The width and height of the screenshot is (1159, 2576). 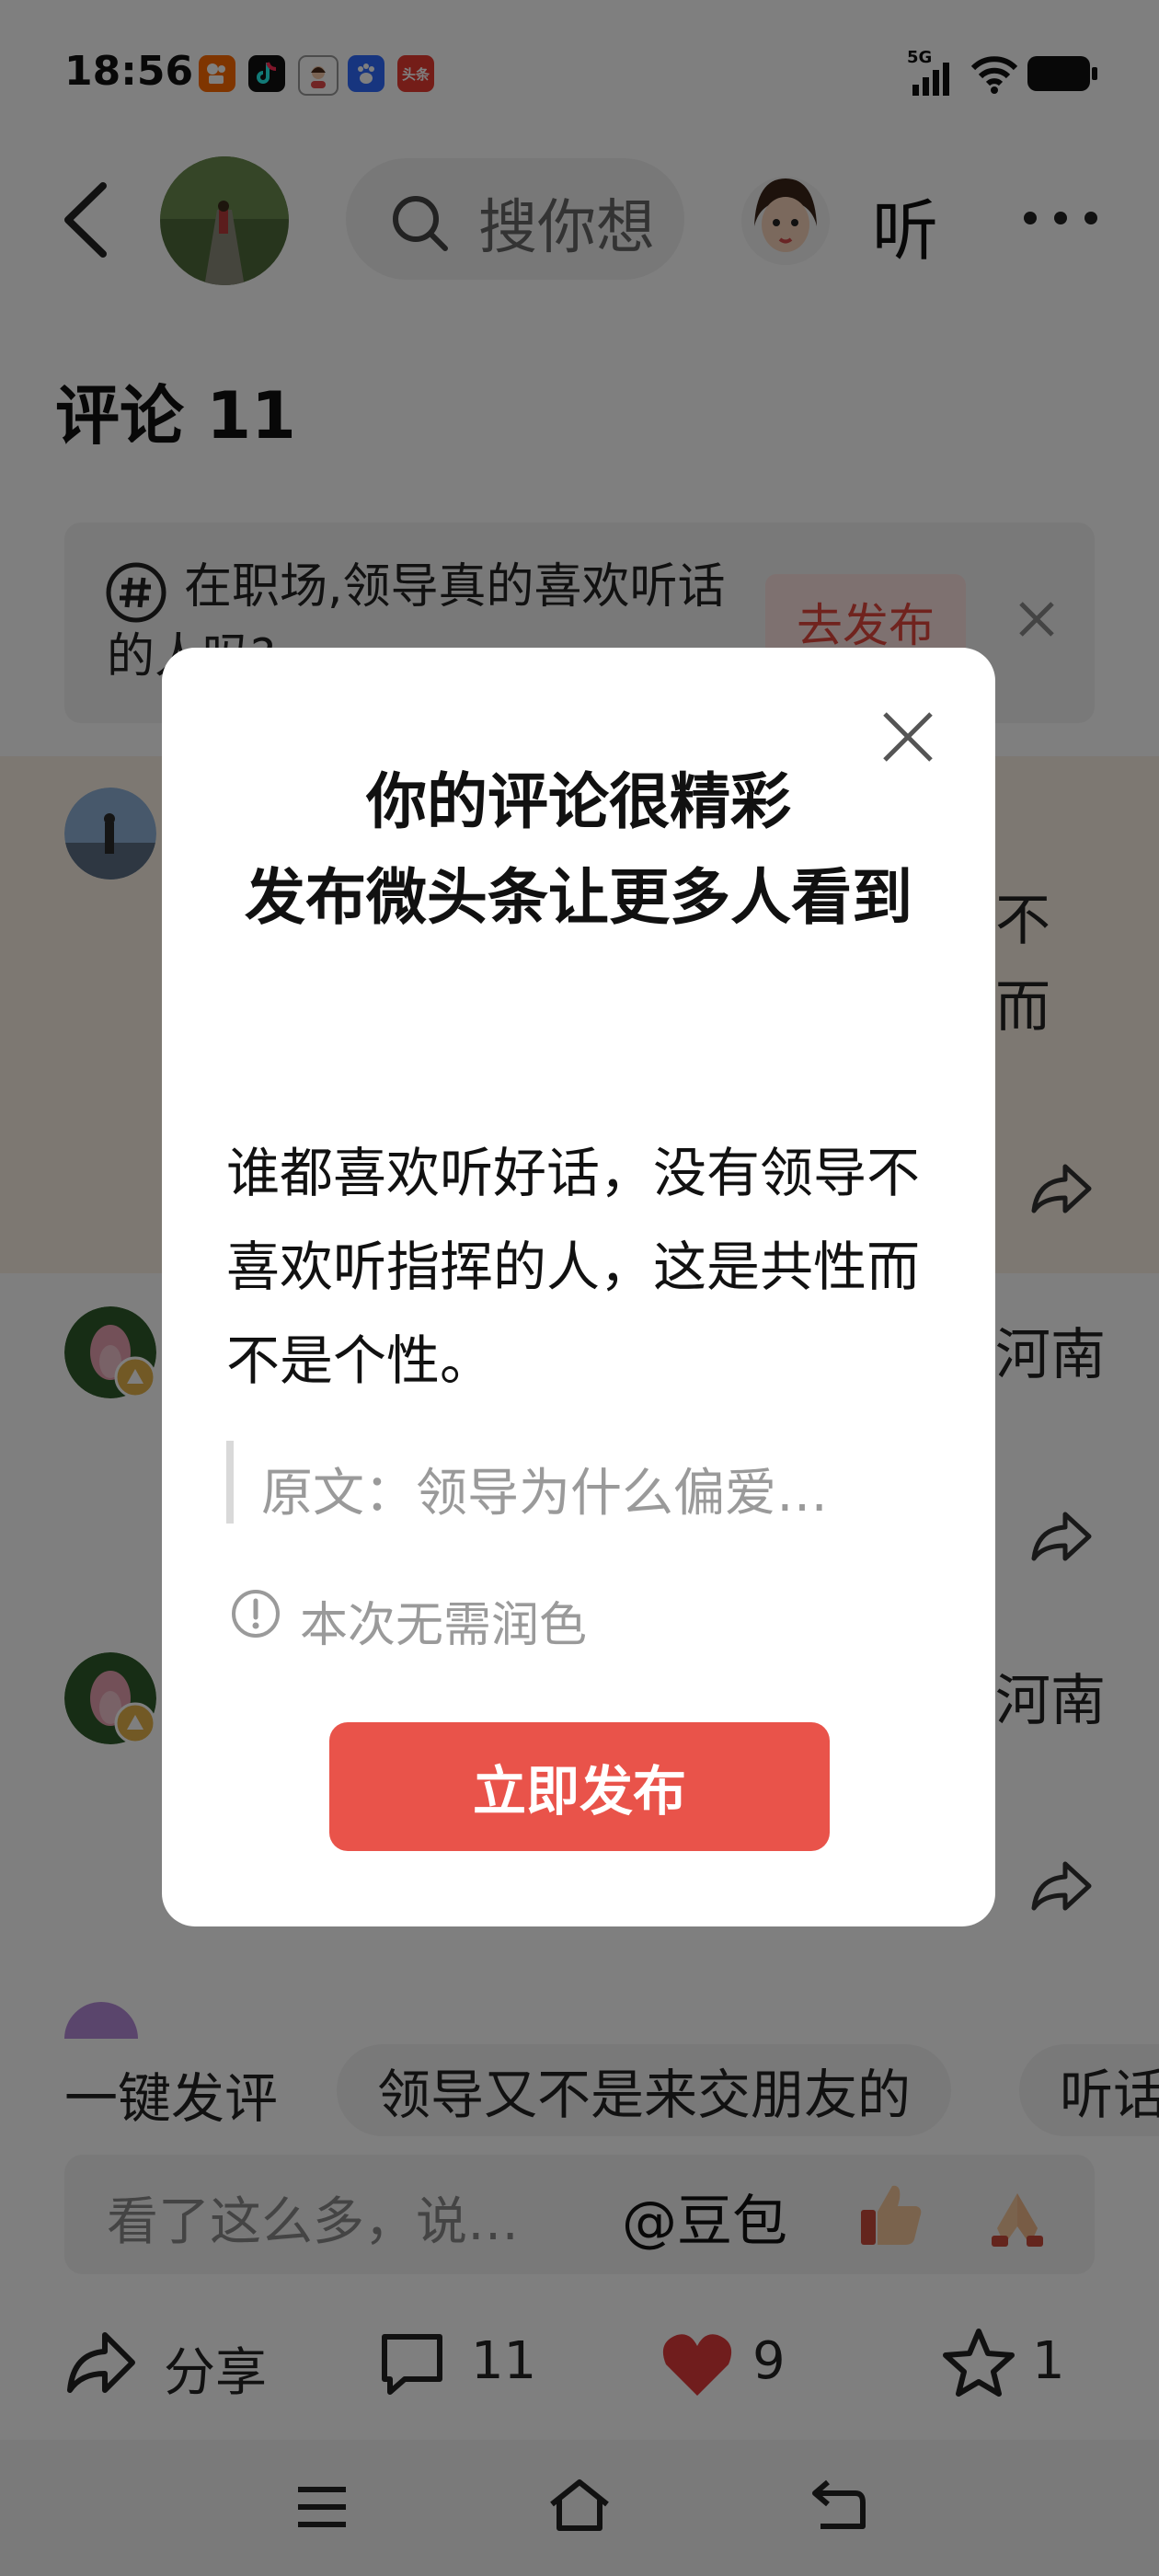 What do you see at coordinates (444, 1625) in the screenshot?
I see `polish-hint: 本次无需润色` at bounding box center [444, 1625].